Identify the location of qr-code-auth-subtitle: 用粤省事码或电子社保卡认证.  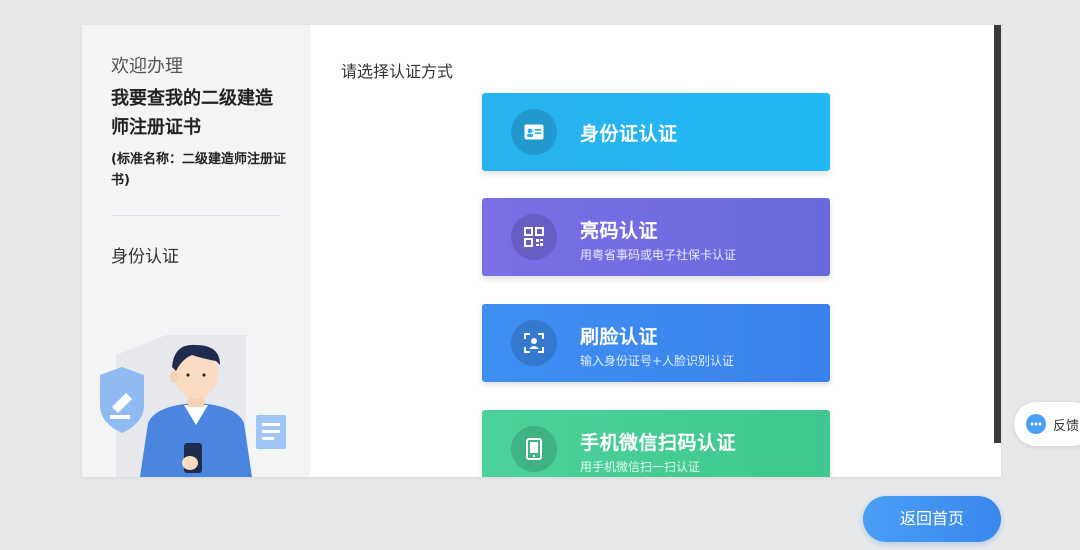
(658, 255).